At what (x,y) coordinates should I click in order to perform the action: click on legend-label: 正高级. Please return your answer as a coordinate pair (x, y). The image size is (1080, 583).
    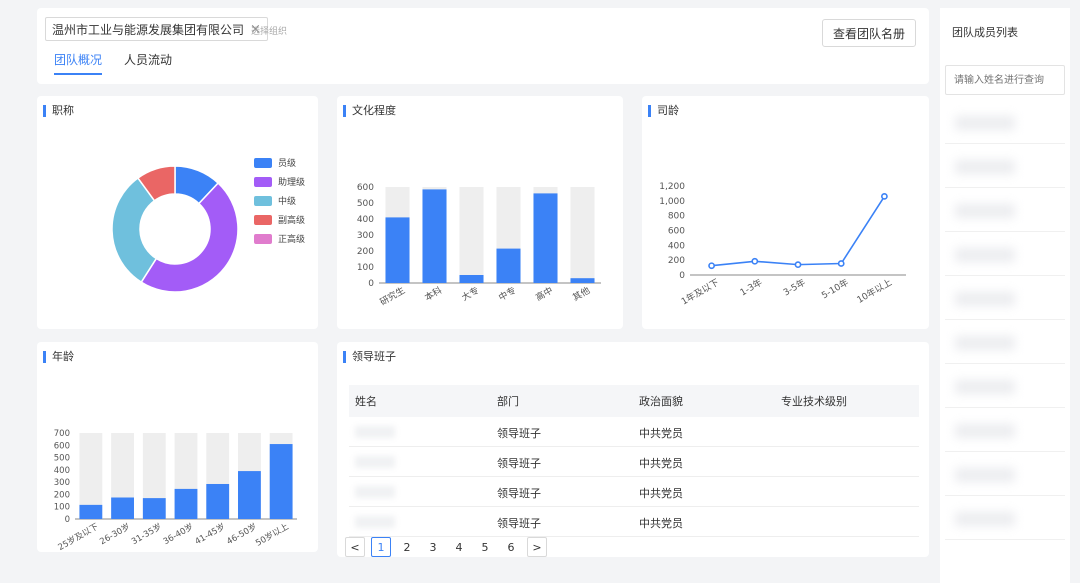
    Looking at the image, I should click on (292, 240).